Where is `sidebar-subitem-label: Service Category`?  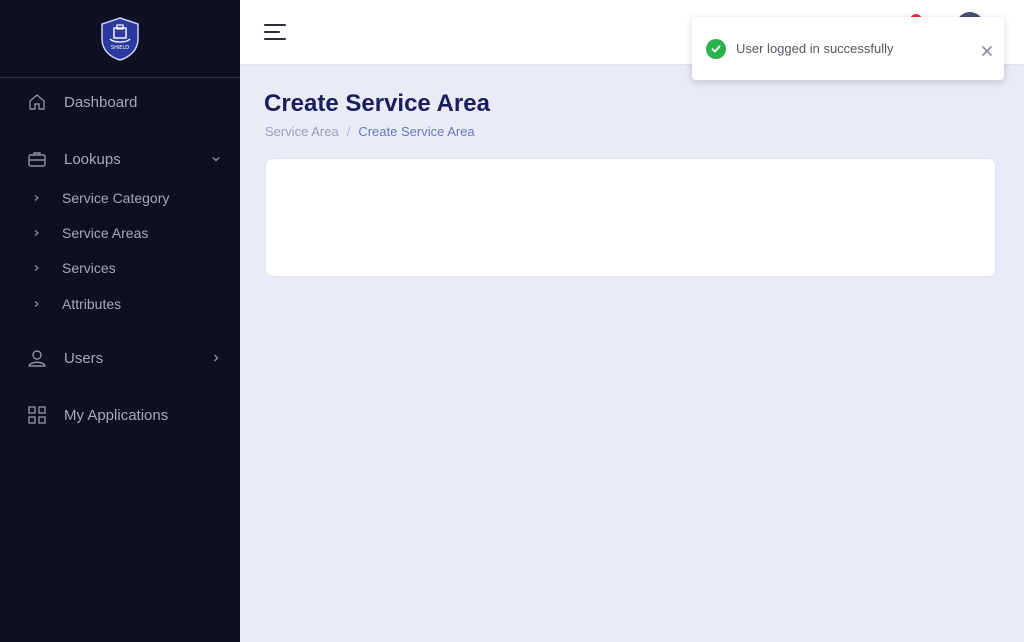
sidebar-subitem-label: Service Category is located at coordinates (116, 198).